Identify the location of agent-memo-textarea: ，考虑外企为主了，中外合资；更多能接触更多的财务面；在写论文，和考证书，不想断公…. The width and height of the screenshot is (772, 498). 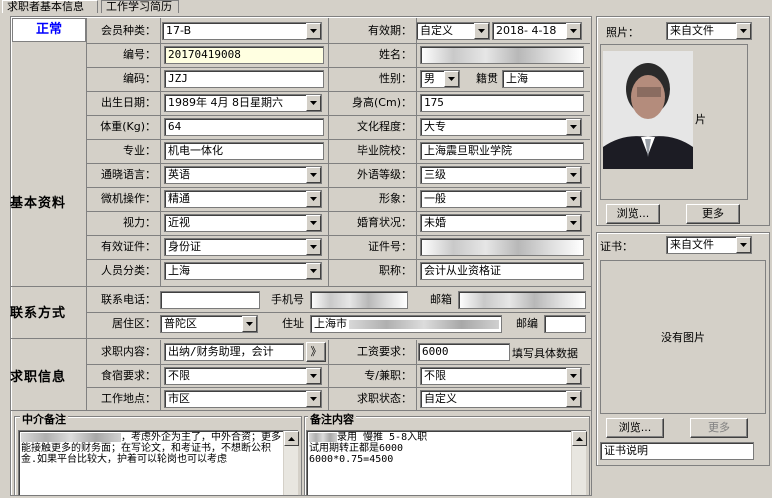
(158, 463).